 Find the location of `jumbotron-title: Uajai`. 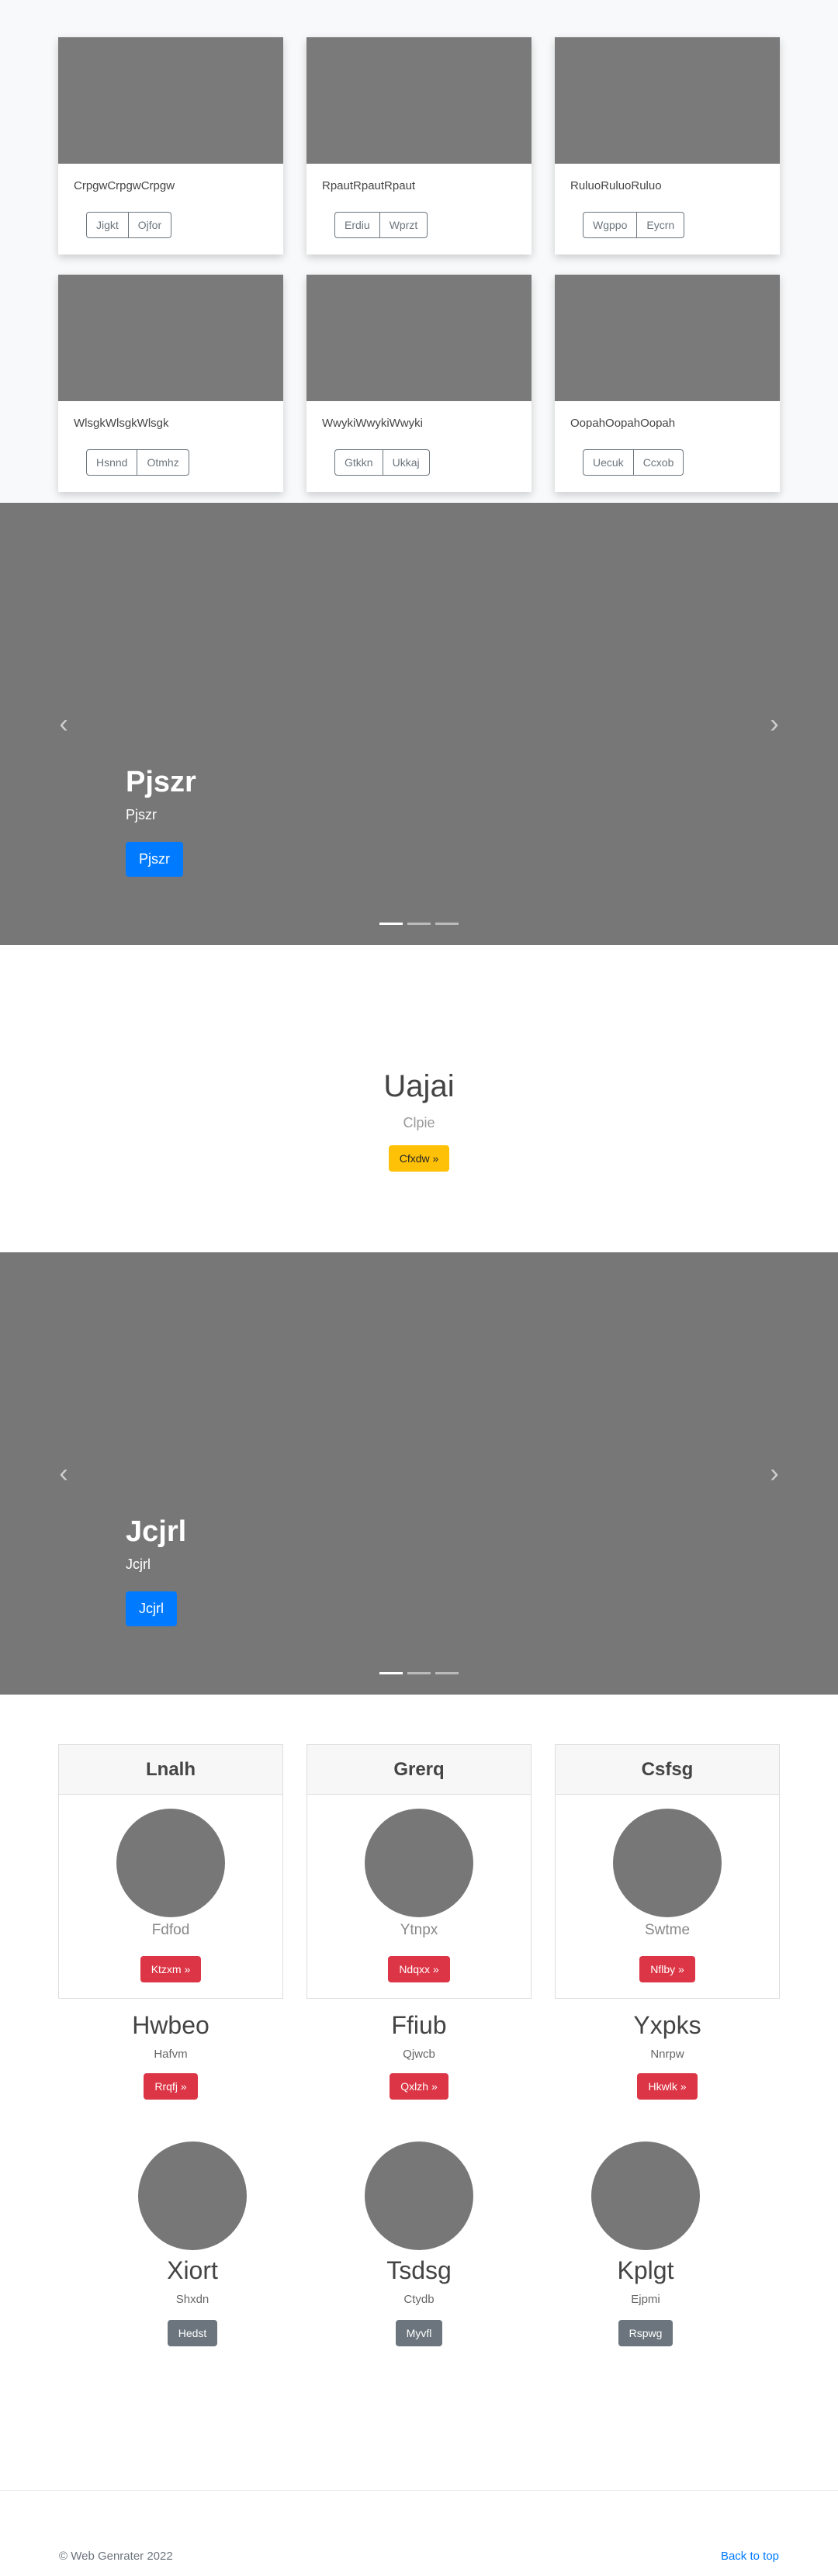

jumbotron-title: Uajai is located at coordinates (419, 1086).